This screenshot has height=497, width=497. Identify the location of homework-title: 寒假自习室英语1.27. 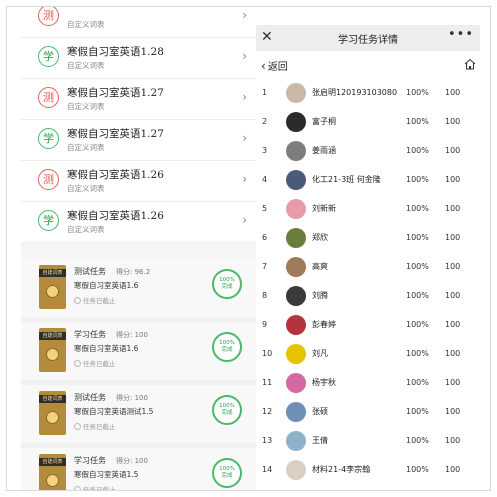
(115, 134).